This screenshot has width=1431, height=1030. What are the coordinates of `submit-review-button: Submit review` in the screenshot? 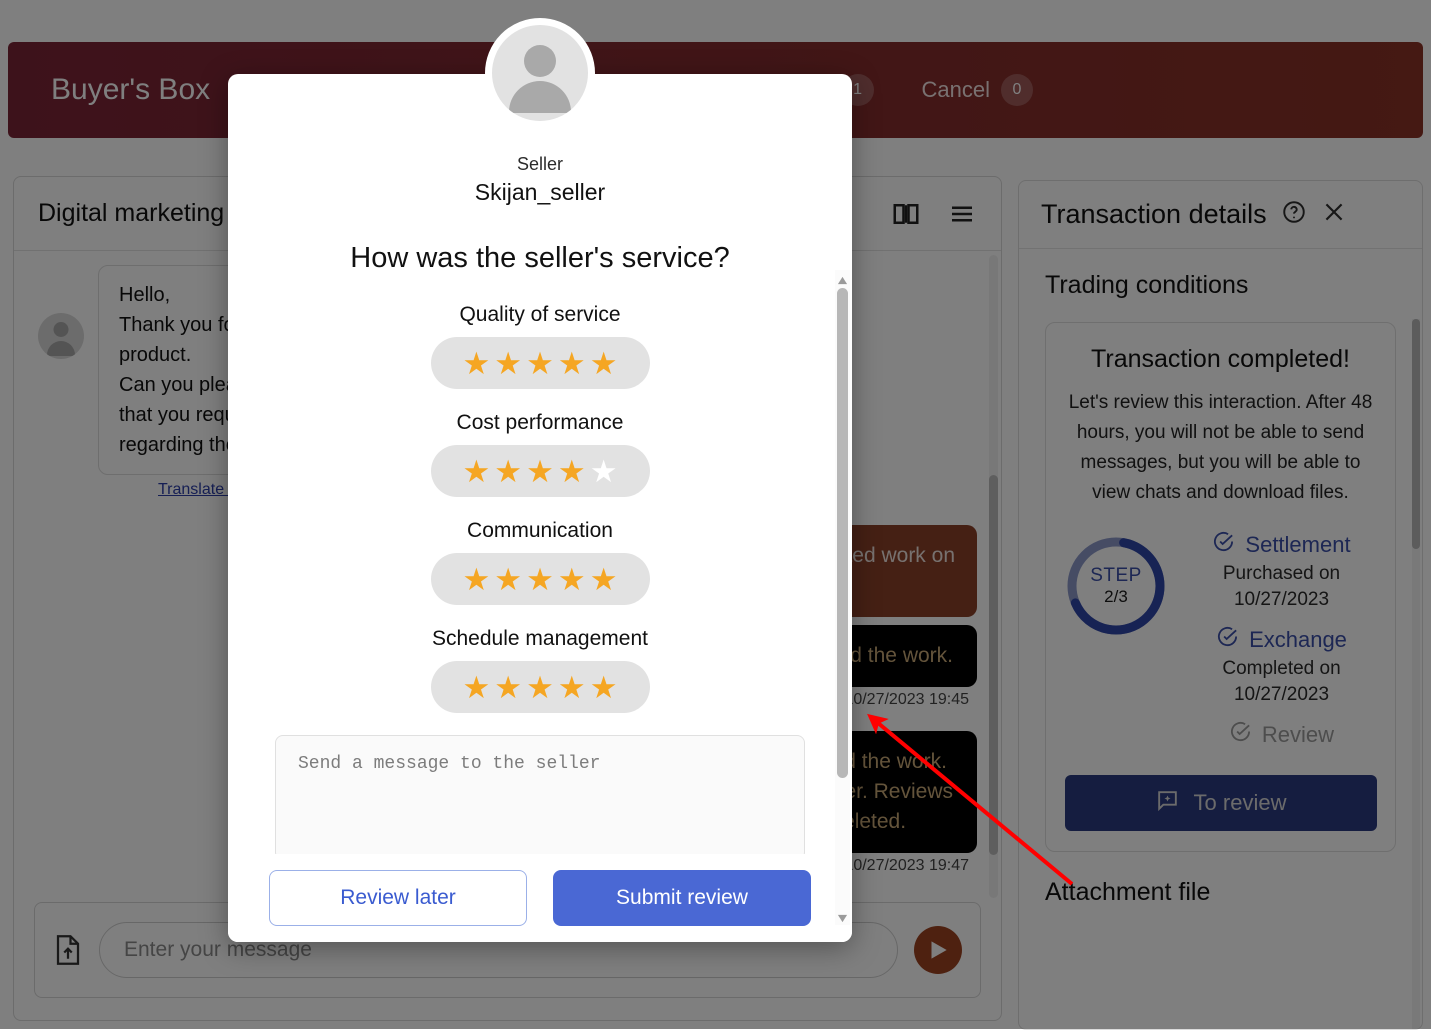 It's located at (682, 898).